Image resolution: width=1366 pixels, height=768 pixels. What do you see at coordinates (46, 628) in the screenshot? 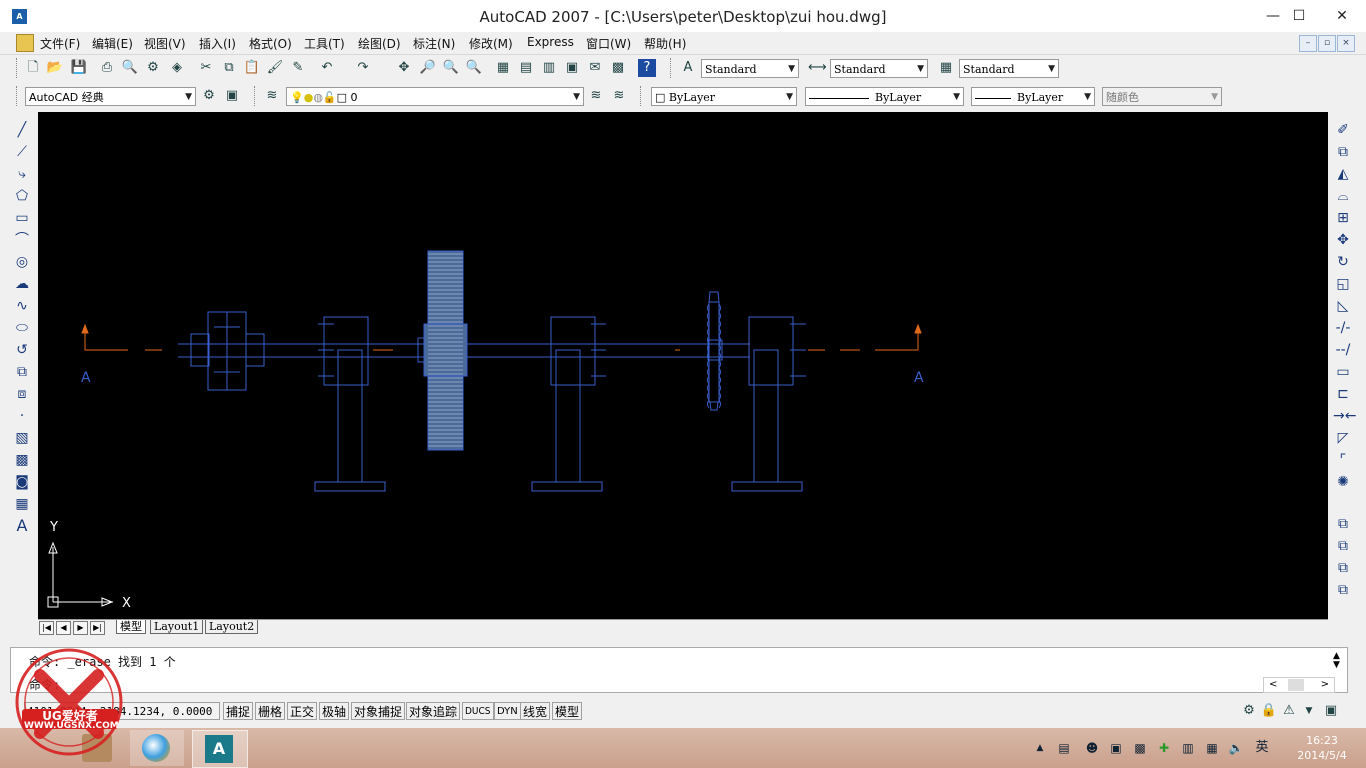
I see `first-tab-button: |◀` at bounding box center [46, 628].